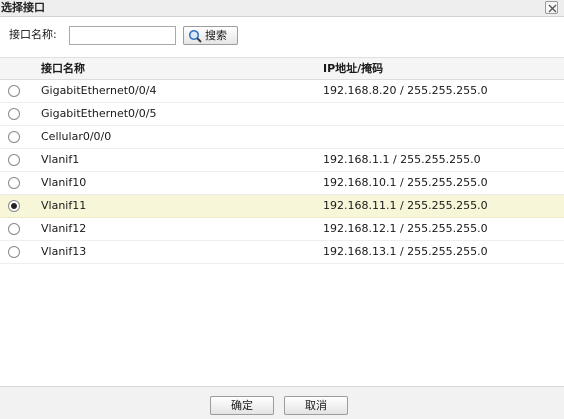 This screenshot has height=419, width=564. Describe the element at coordinates (405, 90) in the screenshot. I see `ip-mask-cell: 192.168.8.20 / 255.255.255.0` at that location.